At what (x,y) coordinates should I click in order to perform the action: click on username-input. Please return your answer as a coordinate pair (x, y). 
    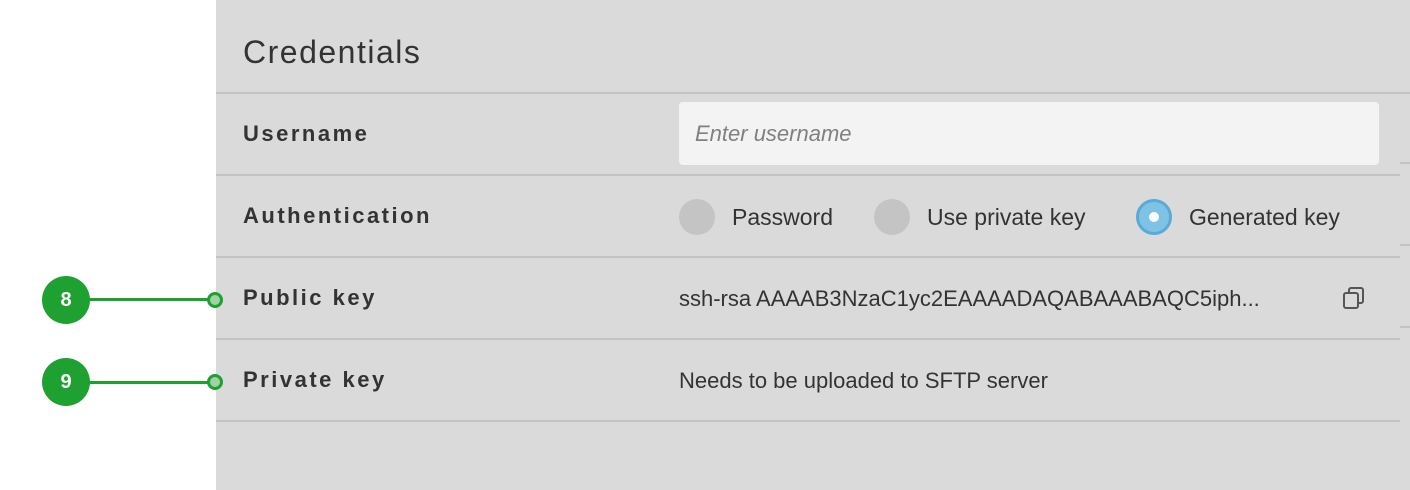
    Looking at the image, I should click on (1029, 133).